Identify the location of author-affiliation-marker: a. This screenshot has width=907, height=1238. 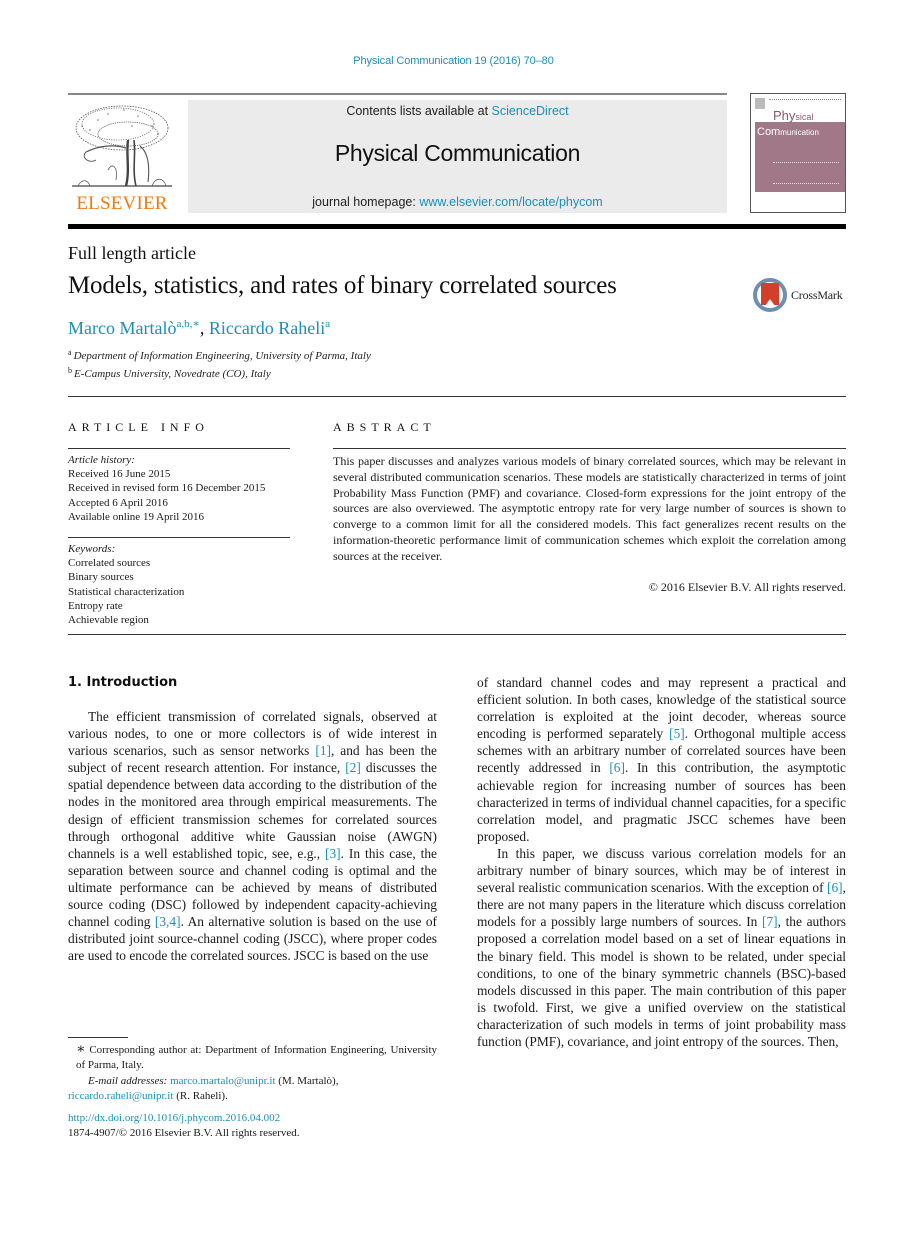
(327, 324).